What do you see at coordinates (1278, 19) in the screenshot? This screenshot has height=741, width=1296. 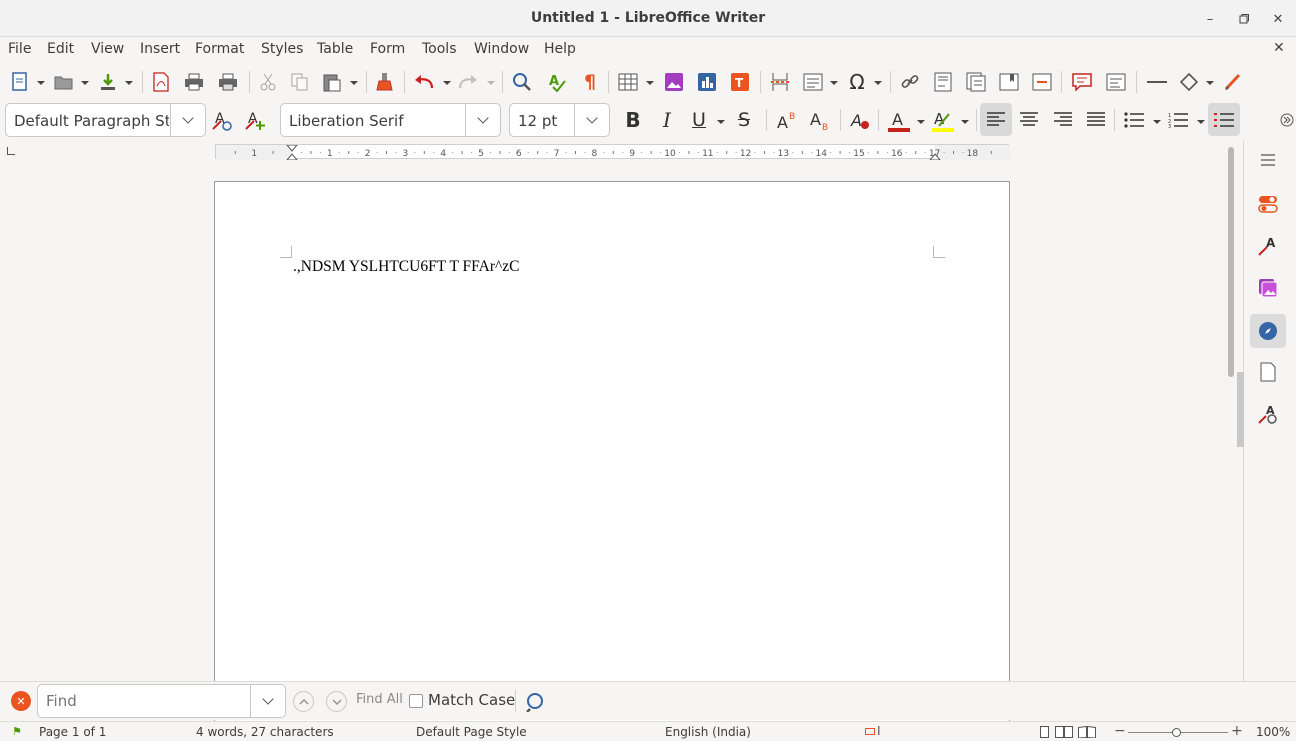 I see `close-window-button: ✕` at bounding box center [1278, 19].